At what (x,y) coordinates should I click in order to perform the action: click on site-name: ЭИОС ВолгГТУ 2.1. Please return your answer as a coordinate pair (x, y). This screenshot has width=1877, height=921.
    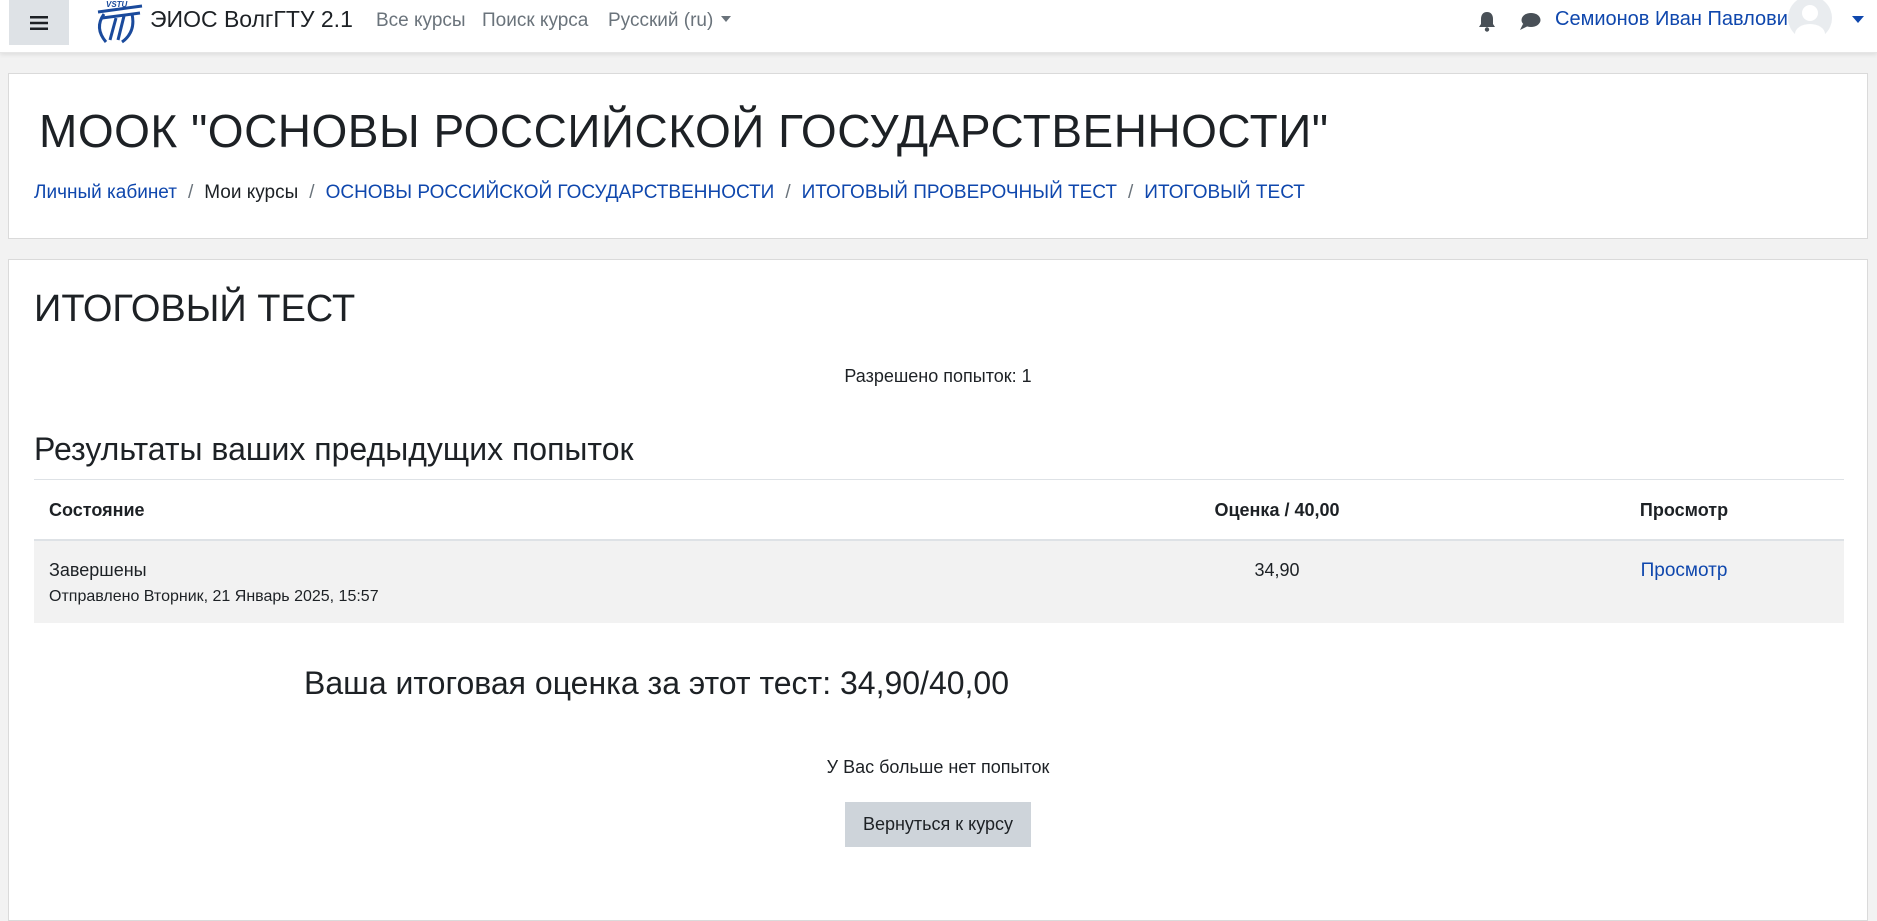
    Looking at the image, I should click on (251, 19).